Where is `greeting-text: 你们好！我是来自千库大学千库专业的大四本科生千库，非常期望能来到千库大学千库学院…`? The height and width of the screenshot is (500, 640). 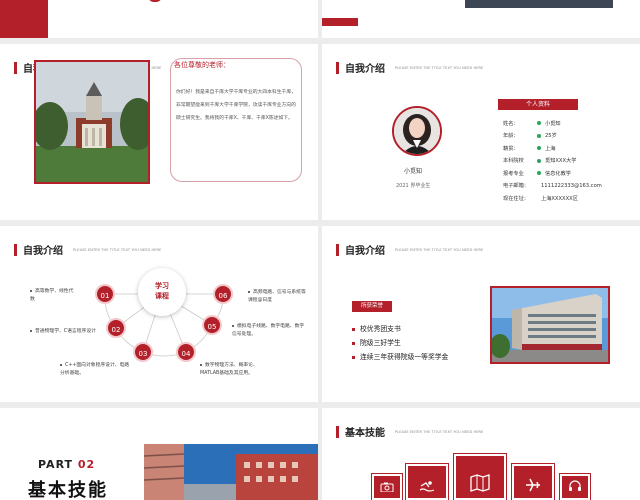
greeting-text: 你们好！我是来自千库大学千库专业的大四本科生千库，非常期望能来到千库大学千库学院… is located at coordinates (236, 105).